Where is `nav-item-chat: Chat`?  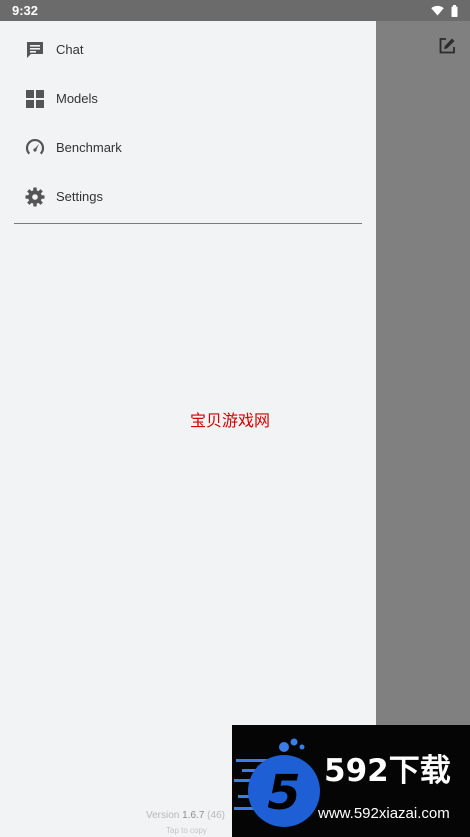
nav-item-chat: Chat is located at coordinates (188, 49).